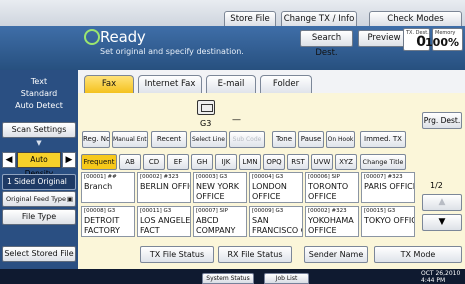 The height and width of the screenshot is (284, 465). What do you see at coordinates (109, 84) in the screenshot?
I see `tab-fax: Fax` at bounding box center [109, 84].